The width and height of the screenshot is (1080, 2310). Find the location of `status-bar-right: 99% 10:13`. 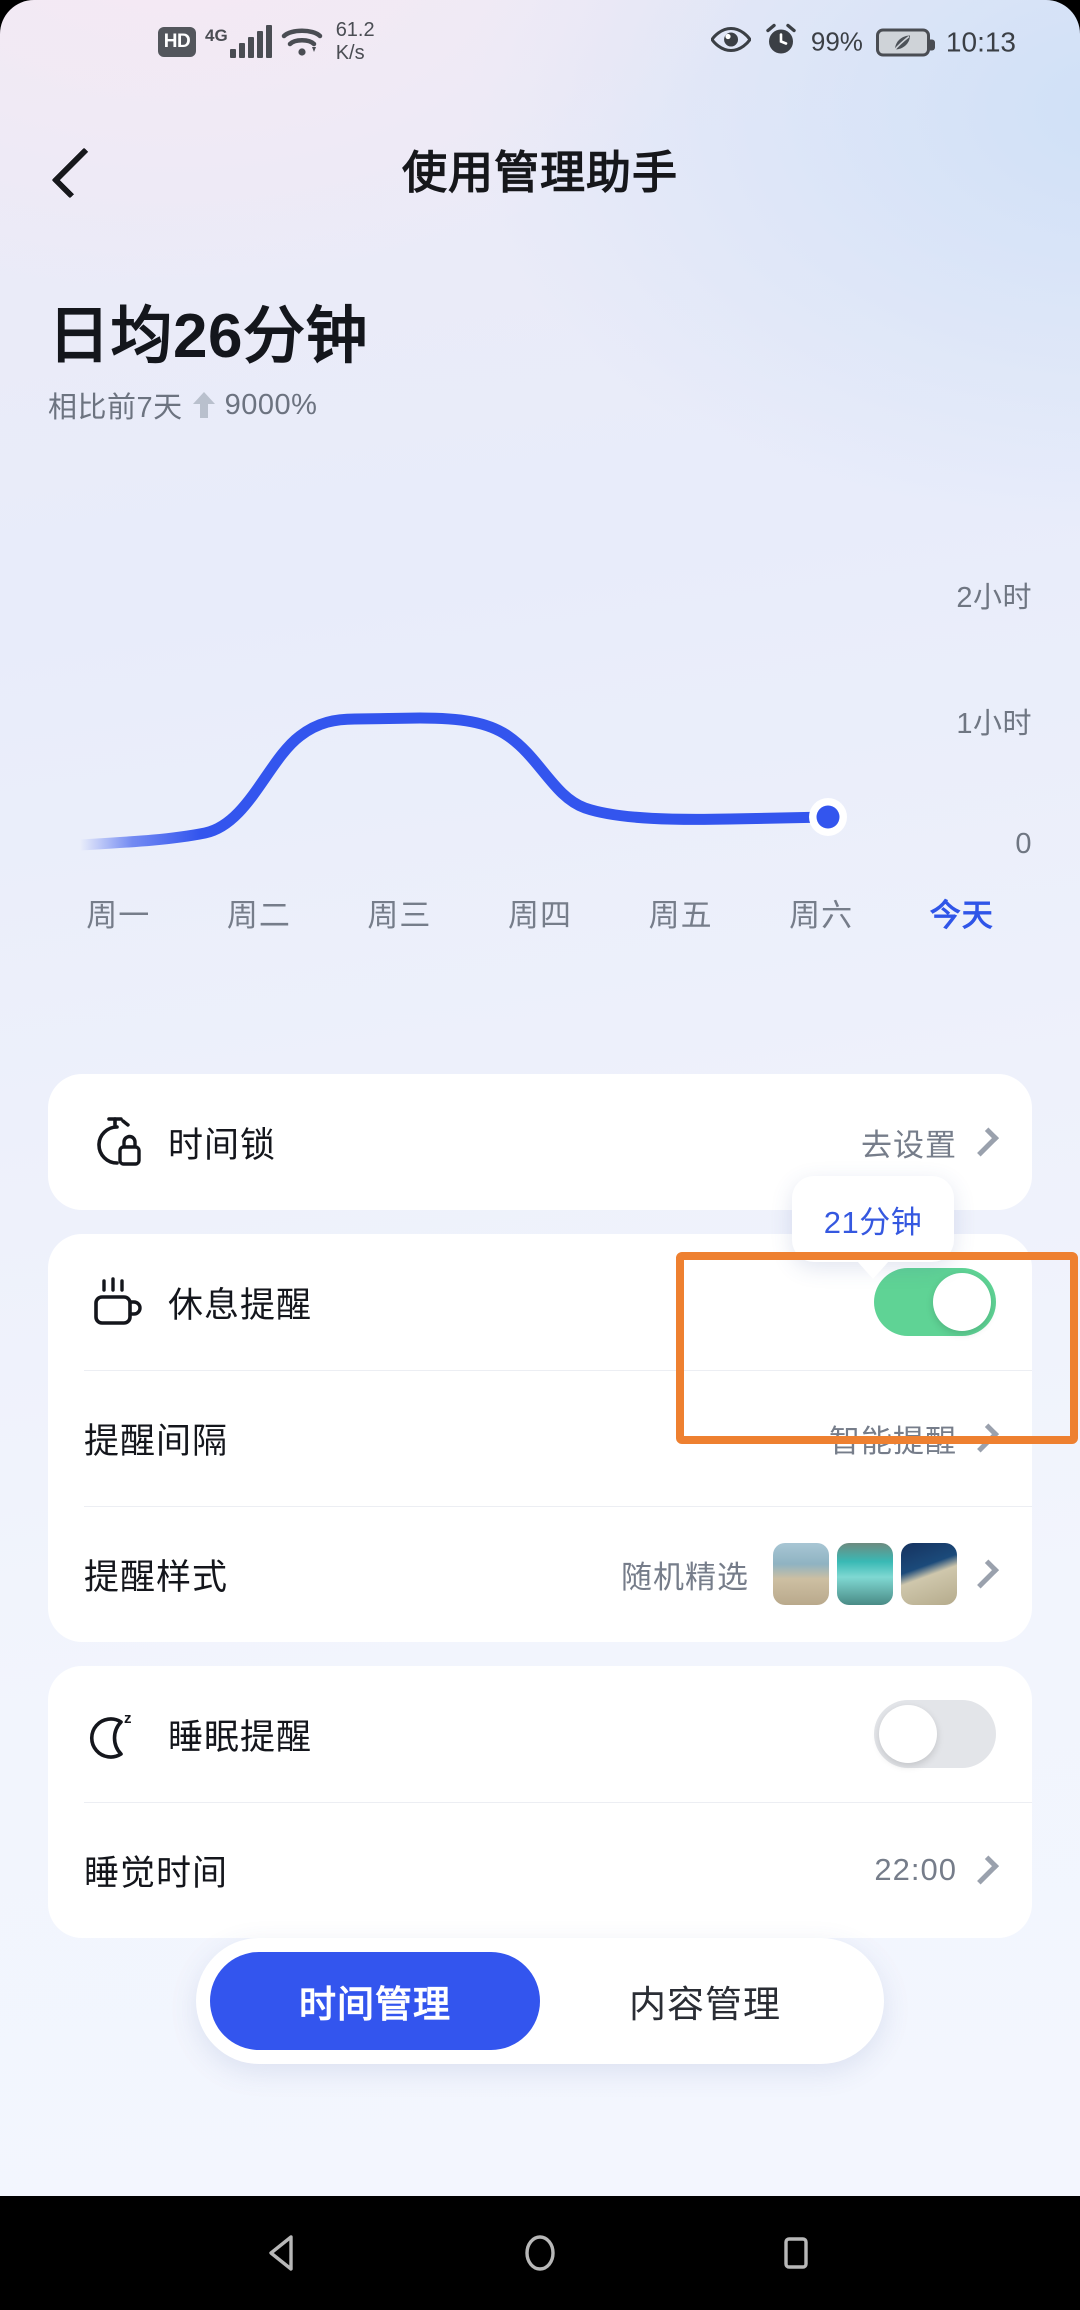

status-bar-right: 99% 10:13 is located at coordinates (863, 42).